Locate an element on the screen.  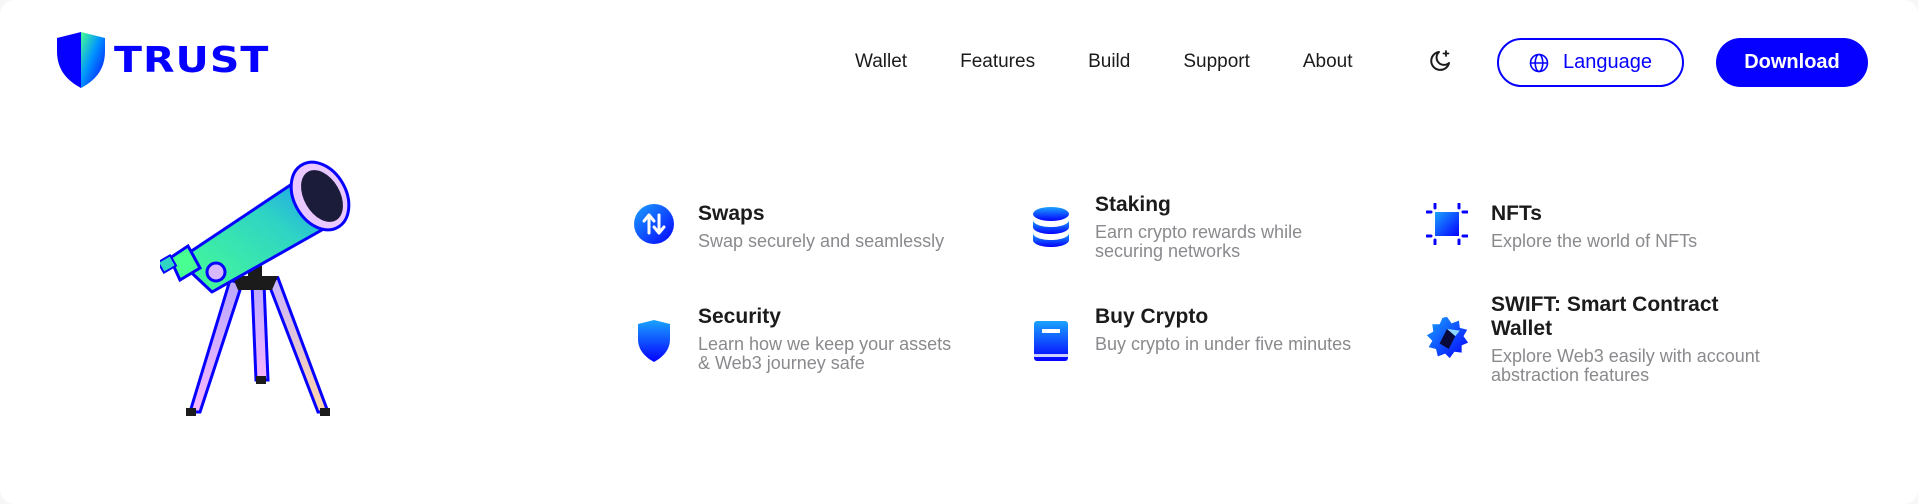
nft-frame-icon is located at coordinates (1447, 224).